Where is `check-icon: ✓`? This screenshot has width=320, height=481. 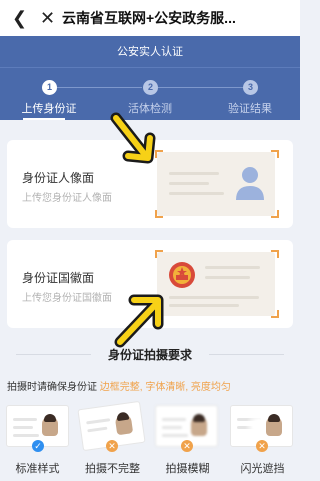 check-icon: ✓ is located at coordinates (38, 446).